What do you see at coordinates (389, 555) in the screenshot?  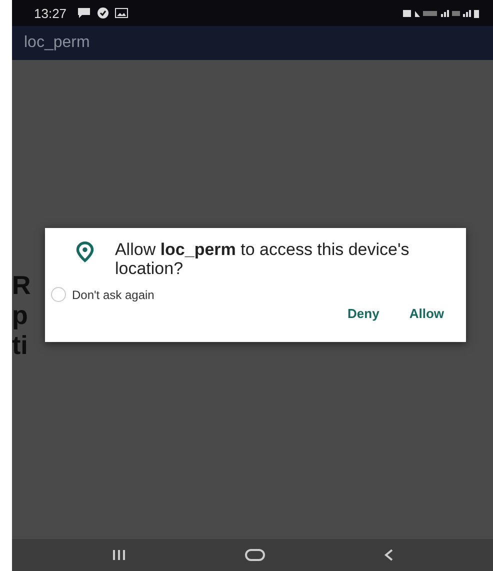 I see `back-icon` at bounding box center [389, 555].